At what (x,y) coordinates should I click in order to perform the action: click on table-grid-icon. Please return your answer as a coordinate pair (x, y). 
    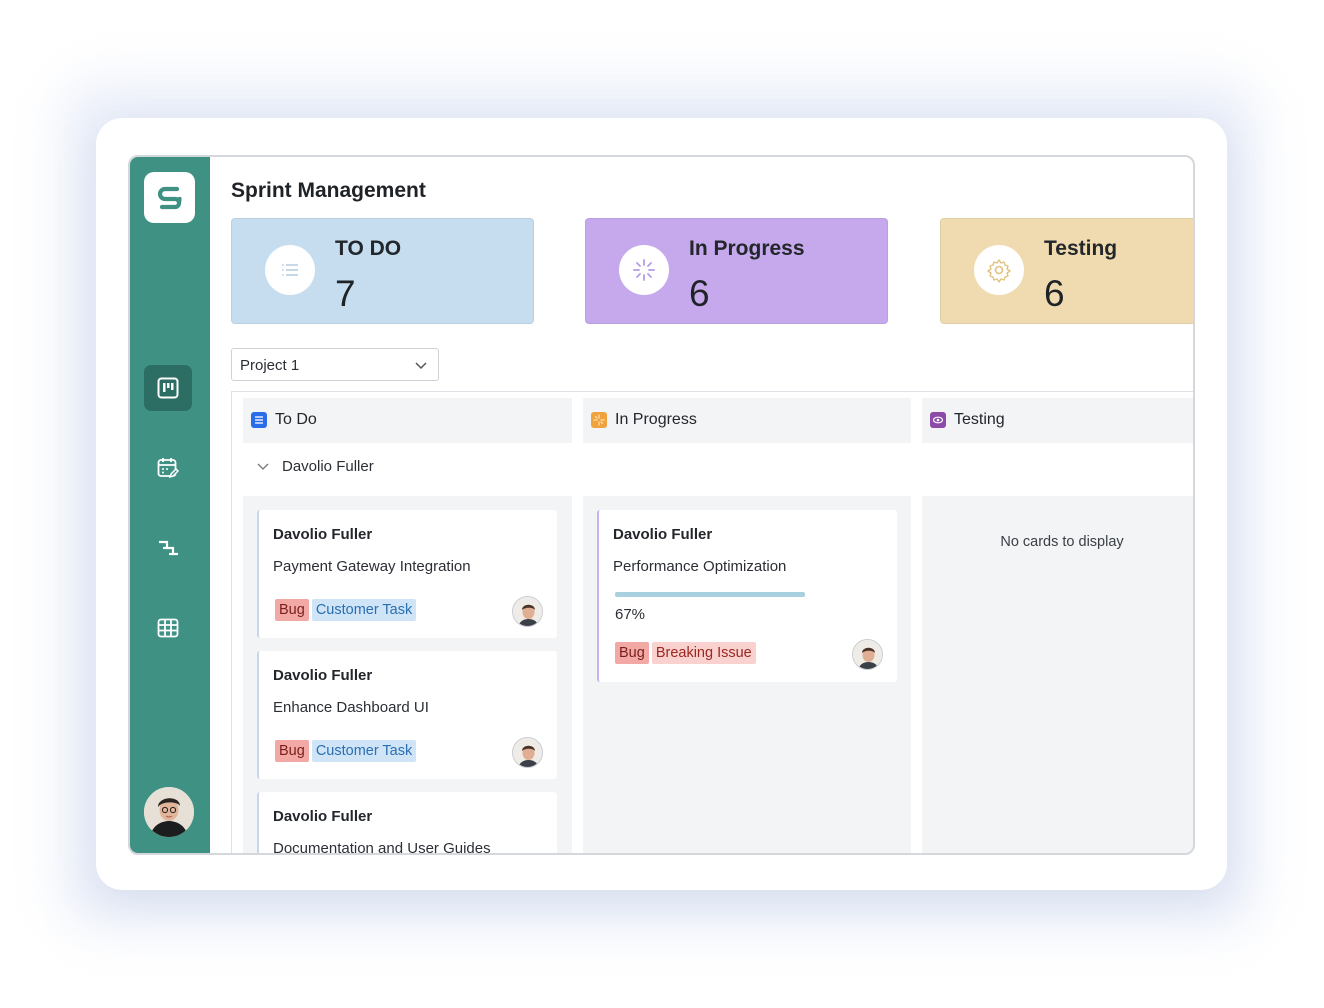
    Looking at the image, I should click on (168, 628).